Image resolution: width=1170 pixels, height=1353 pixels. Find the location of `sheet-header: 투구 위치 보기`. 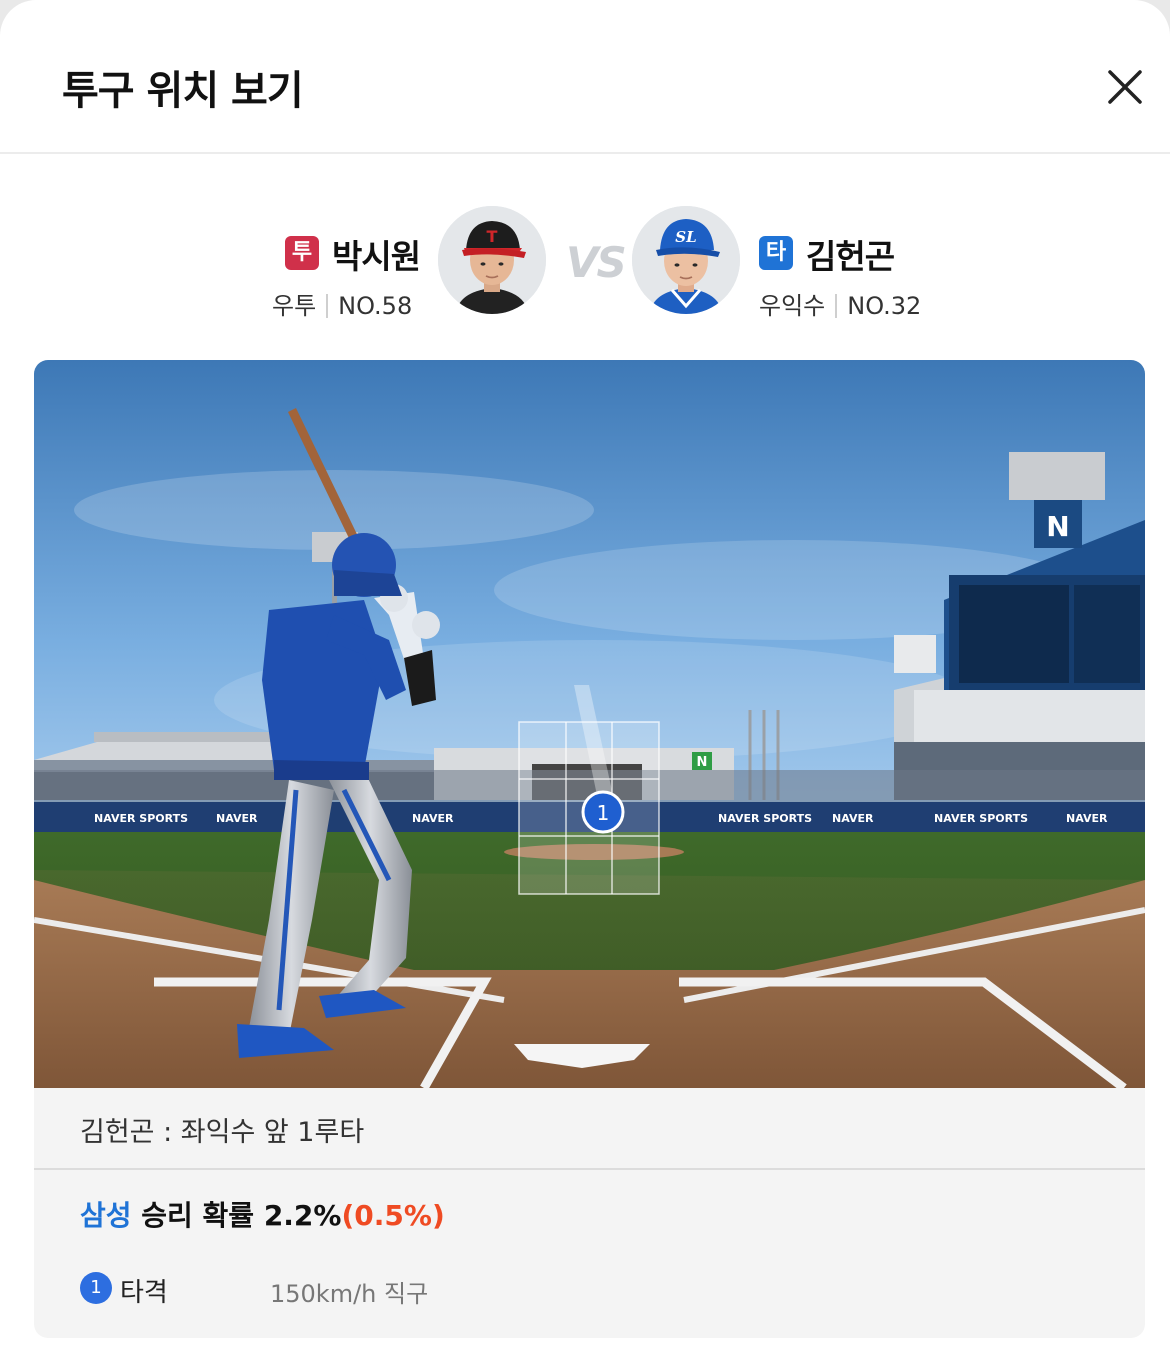

sheet-header: 투구 위치 보기 is located at coordinates (585, 77).